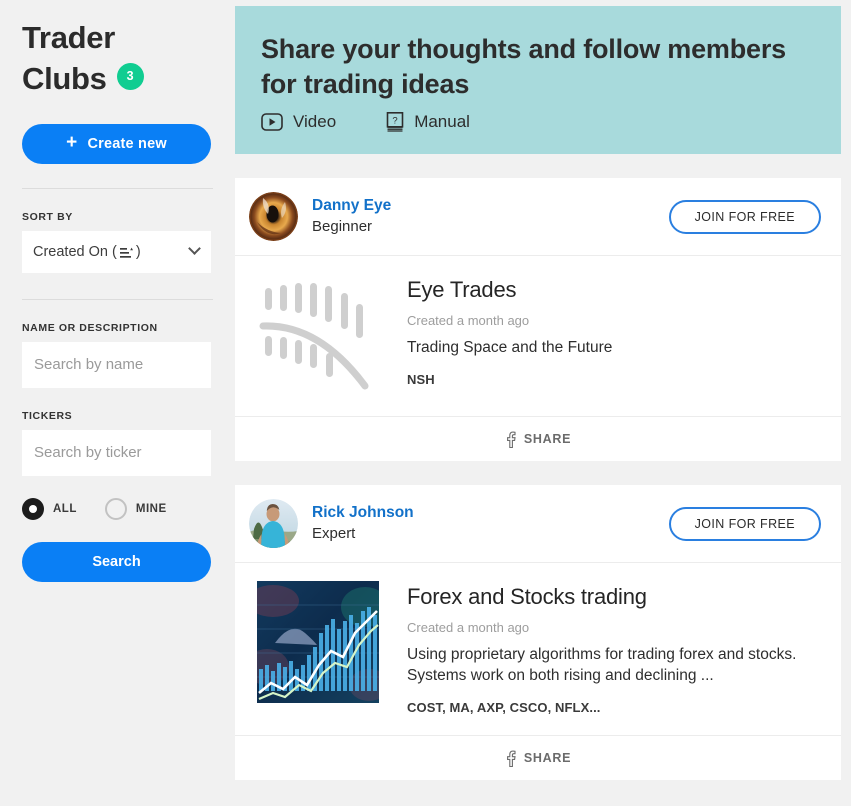 This screenshot has width=851, height=806. I want to click on sort-by-value-suffix: ), so click(138, 251).